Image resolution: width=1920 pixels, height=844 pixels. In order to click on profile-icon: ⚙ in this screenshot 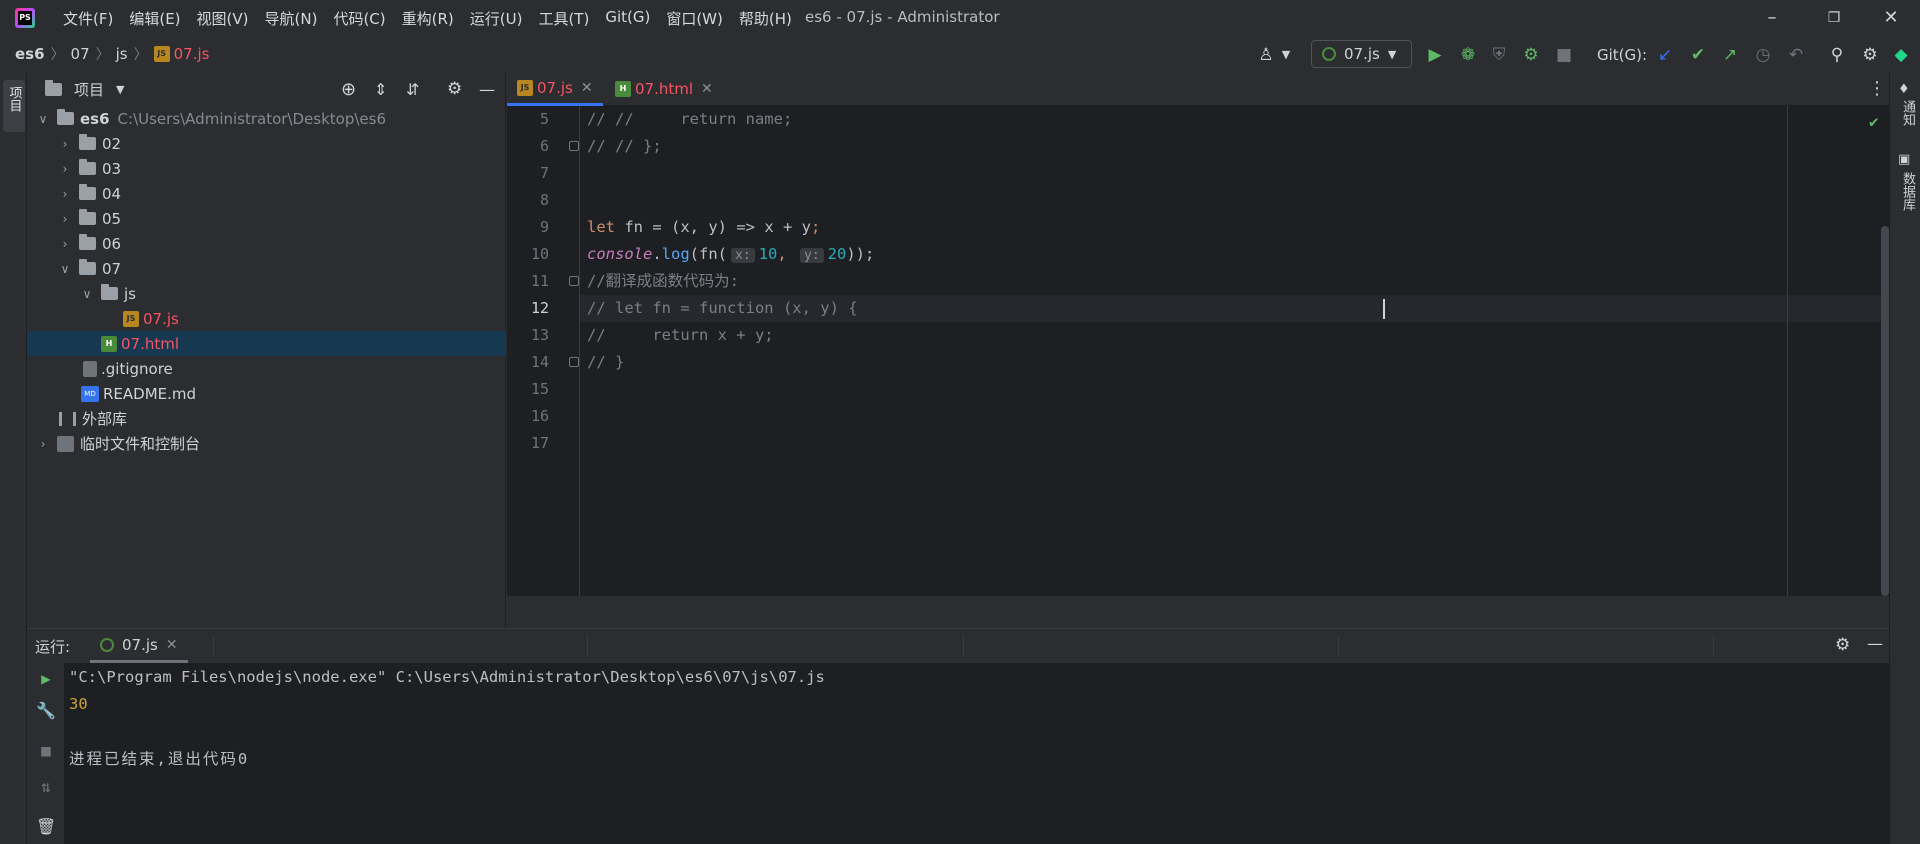, I will do `click(1531, 55)`.